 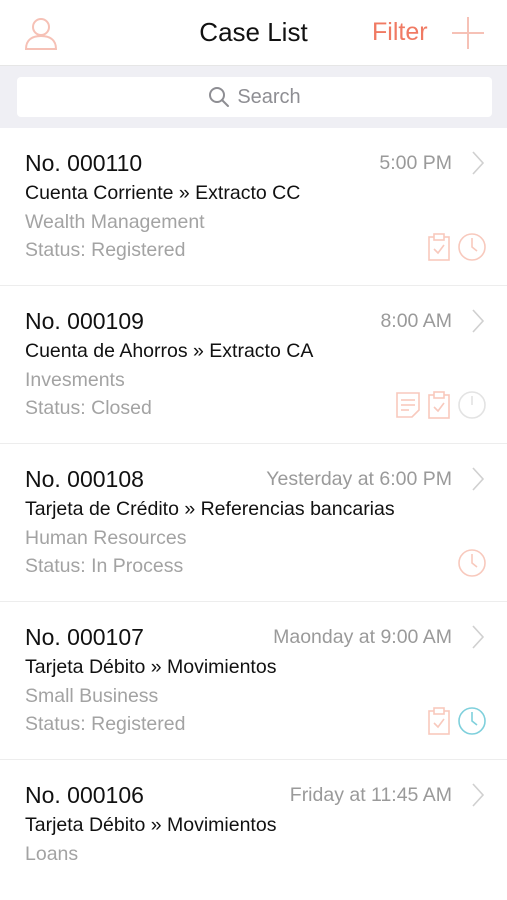 I want to click on case-time: Yesterday at 6:00 PM, so click(x=359, y=479).